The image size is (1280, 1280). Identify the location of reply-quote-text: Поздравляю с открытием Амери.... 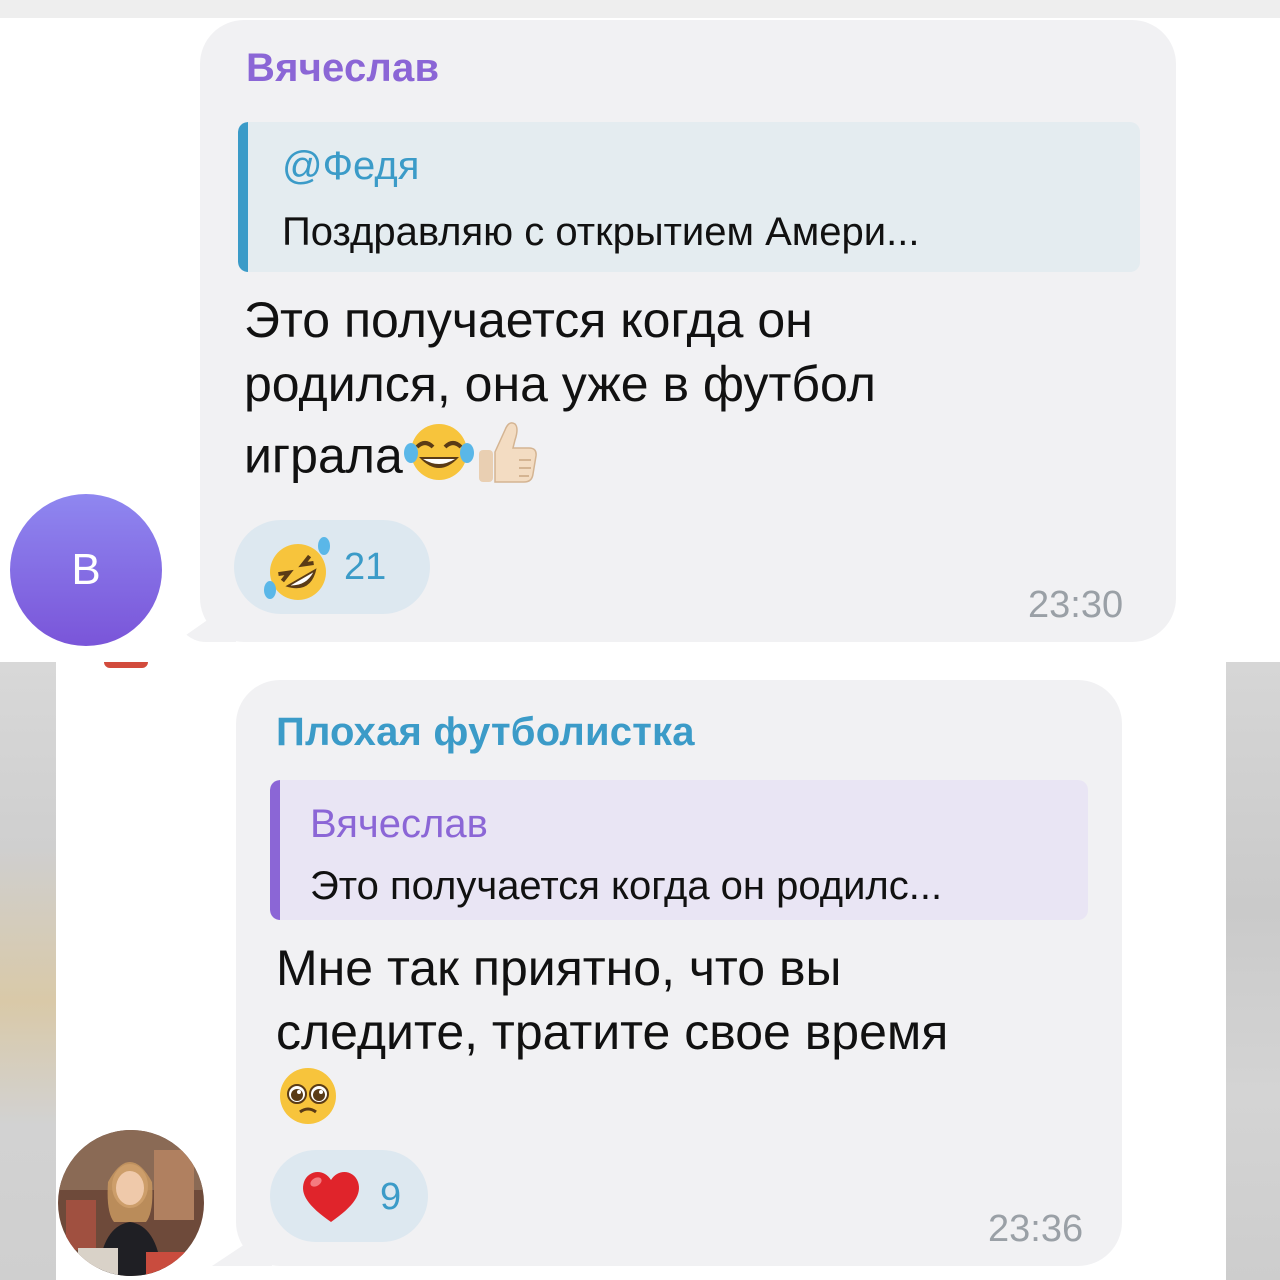
(601, 232).